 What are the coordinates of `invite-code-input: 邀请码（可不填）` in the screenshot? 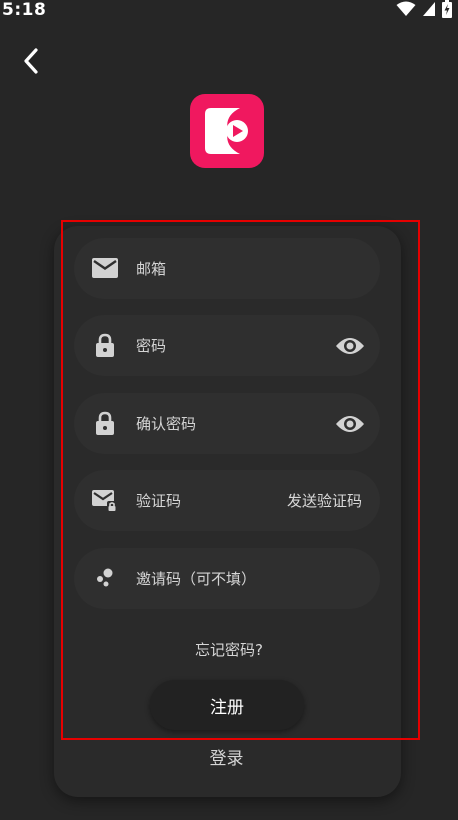 It's located at (196, 578).